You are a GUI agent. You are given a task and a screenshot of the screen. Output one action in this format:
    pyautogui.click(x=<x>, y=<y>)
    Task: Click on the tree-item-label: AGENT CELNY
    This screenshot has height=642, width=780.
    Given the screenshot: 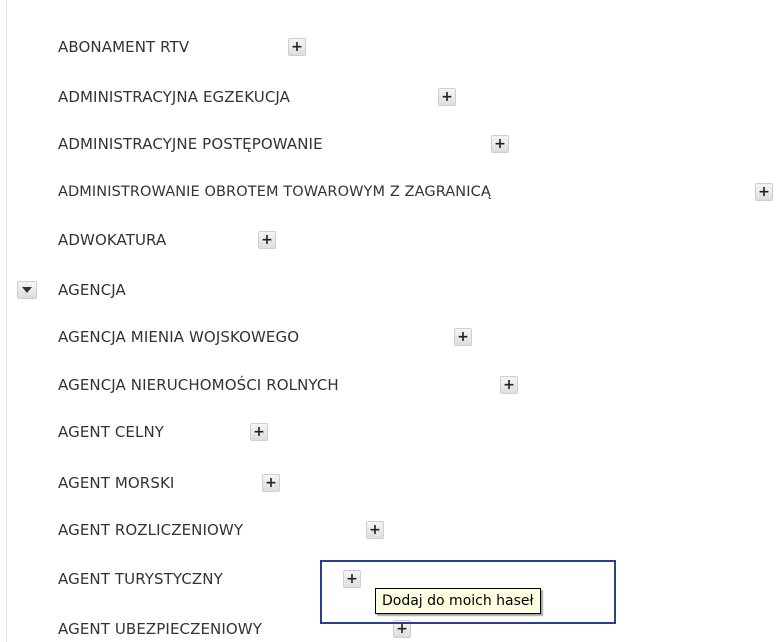 What is the action you would take?
    pyautogui.click(x=111, y=432)
    